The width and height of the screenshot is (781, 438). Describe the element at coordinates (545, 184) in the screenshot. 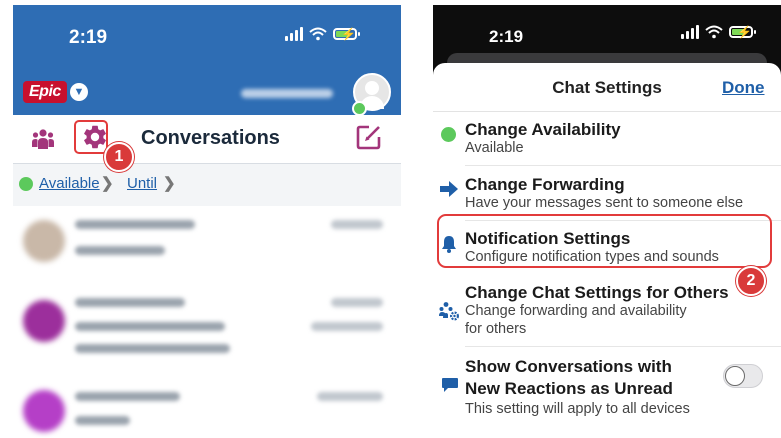

I see `settings-item-title: Change Forwarding` at that location.